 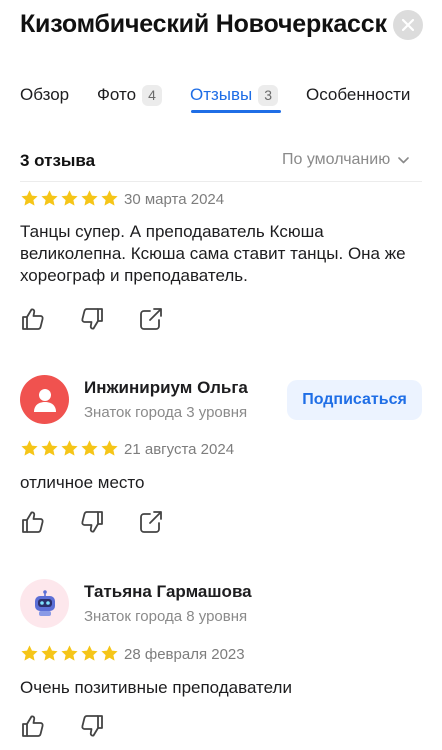 What do you see at coordinates (354, 400) in the screenshot?
I see `subscribe-button: Подписаться` at bounding box center [354, 400].